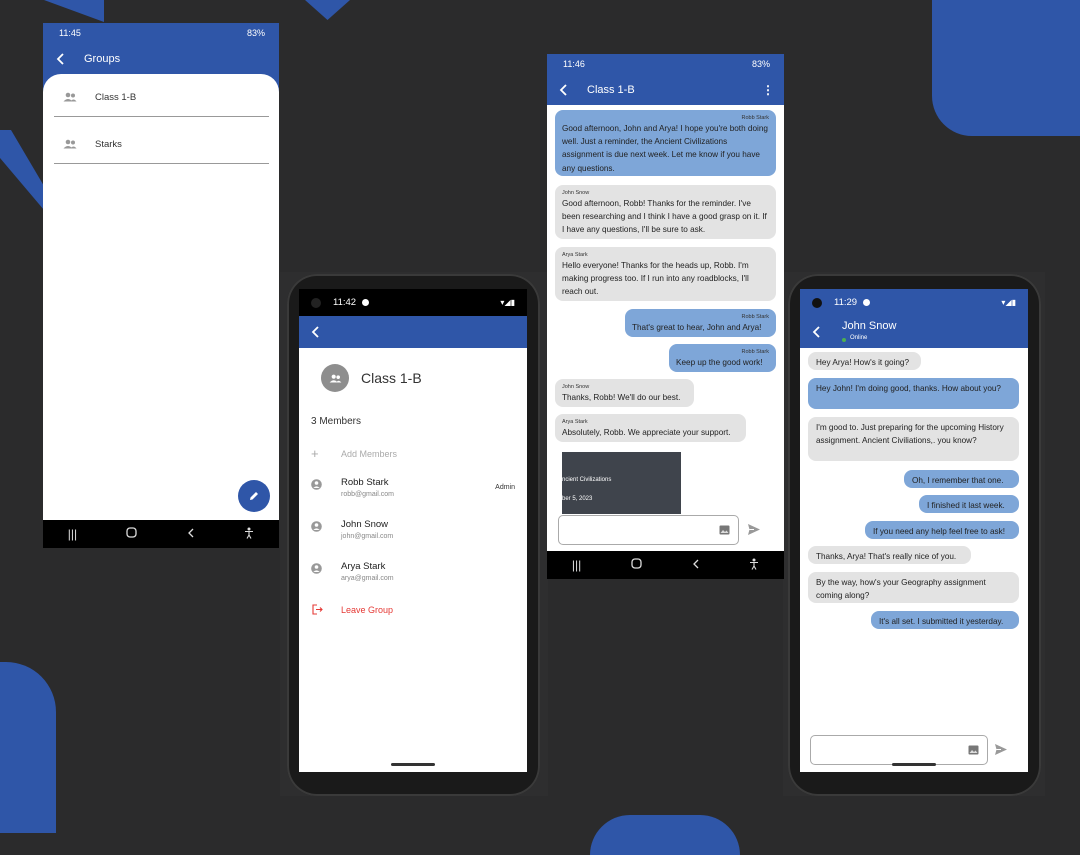  I want to click on app-bar: Class 1-B ⋮, so click(665, 89).